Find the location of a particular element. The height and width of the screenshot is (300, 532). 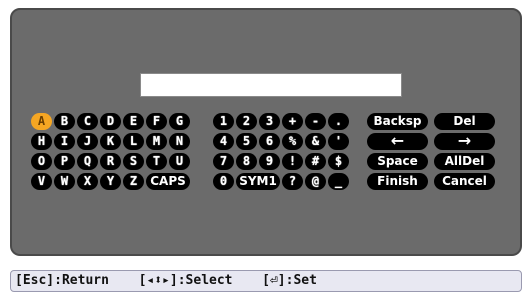

key-a: A is located at coordinates (41, 121).